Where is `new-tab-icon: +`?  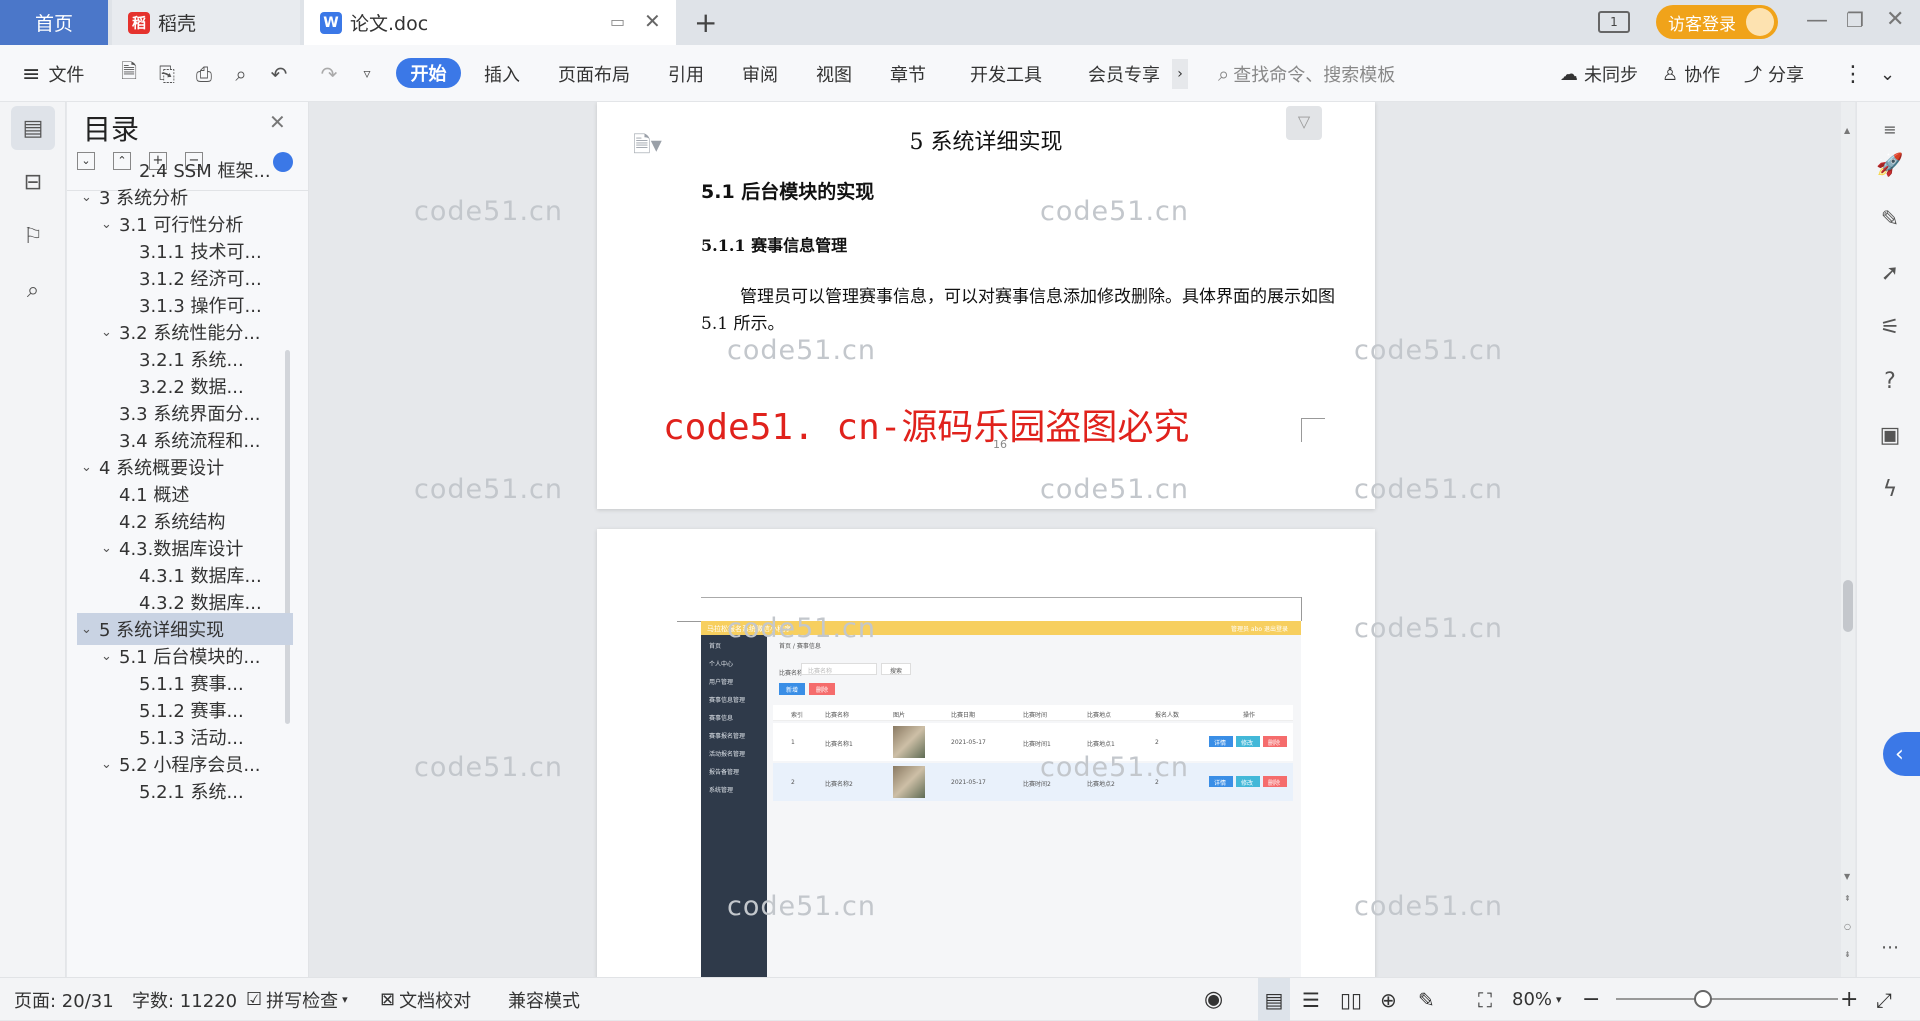 new-tab-icon: + is located at coordinates (705, 22).